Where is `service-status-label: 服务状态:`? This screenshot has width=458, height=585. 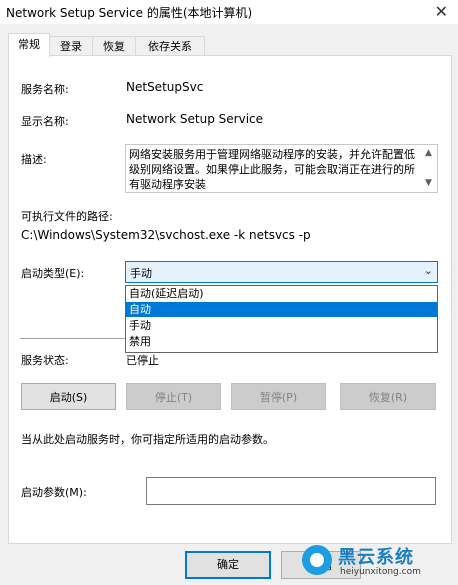 service-status-label: 服务状态: is located at coordinates (45, 360).